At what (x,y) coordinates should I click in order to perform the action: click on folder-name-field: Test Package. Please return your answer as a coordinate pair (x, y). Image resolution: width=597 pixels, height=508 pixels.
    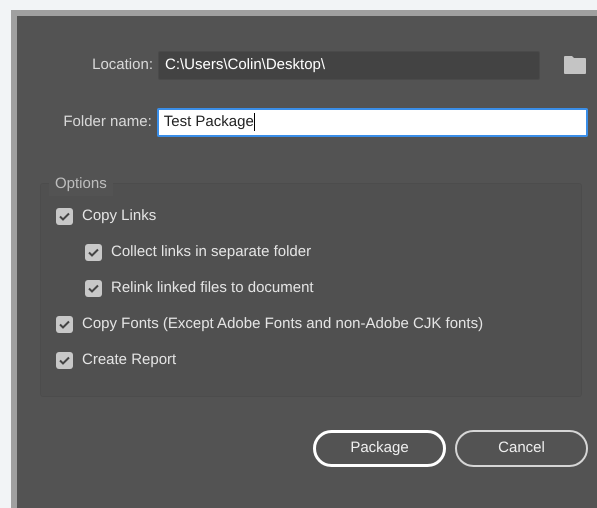
    Looking at the image, I should click on (372, 122).